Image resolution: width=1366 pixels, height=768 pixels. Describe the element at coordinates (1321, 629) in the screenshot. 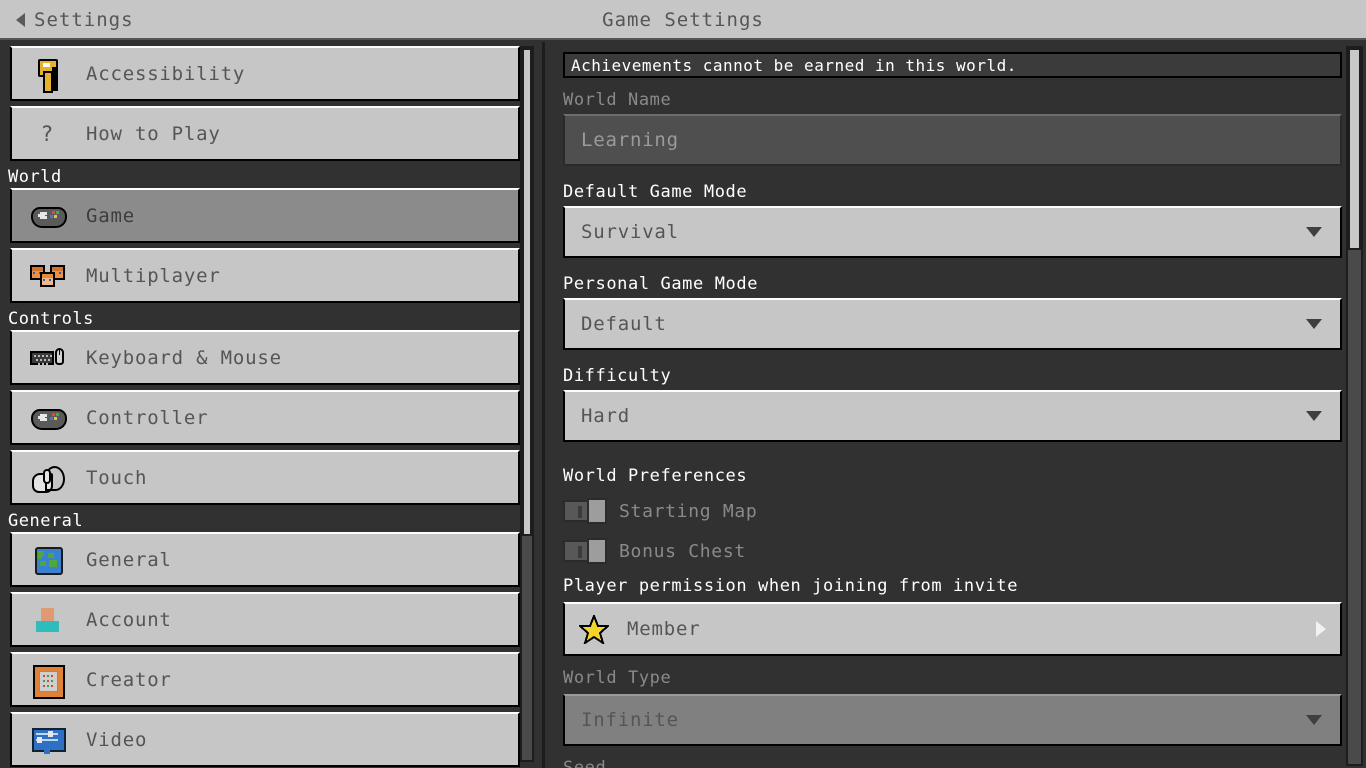

I see `chevron-right-icon` at that location.